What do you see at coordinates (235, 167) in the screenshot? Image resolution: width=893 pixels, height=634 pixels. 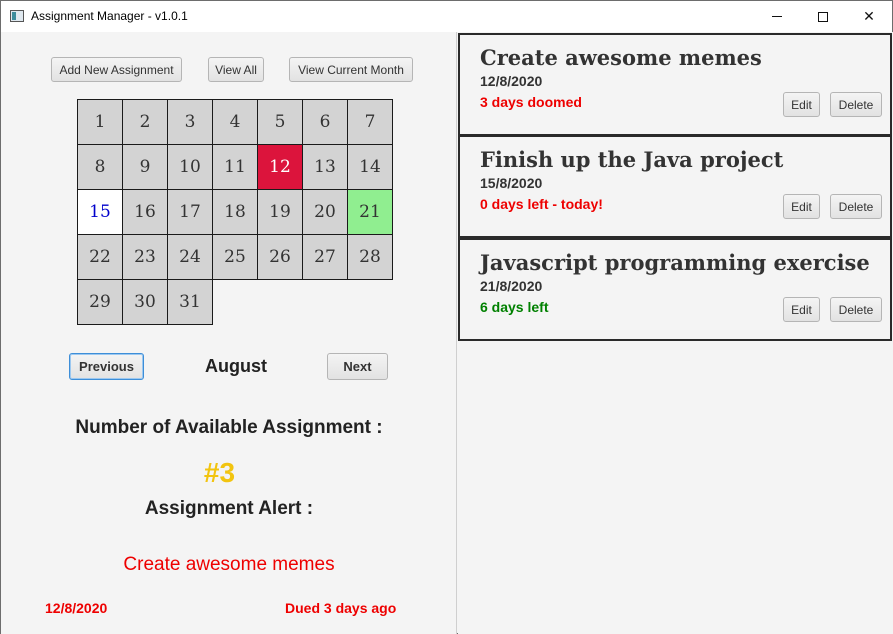 I see `calendar-day: 11` at bounding box center [235, 167].